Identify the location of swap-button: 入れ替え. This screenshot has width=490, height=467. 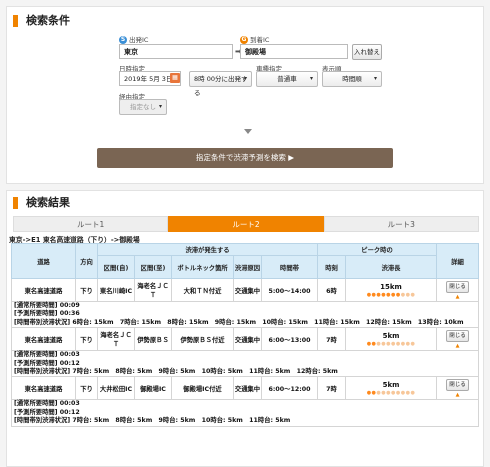
(367, 52).